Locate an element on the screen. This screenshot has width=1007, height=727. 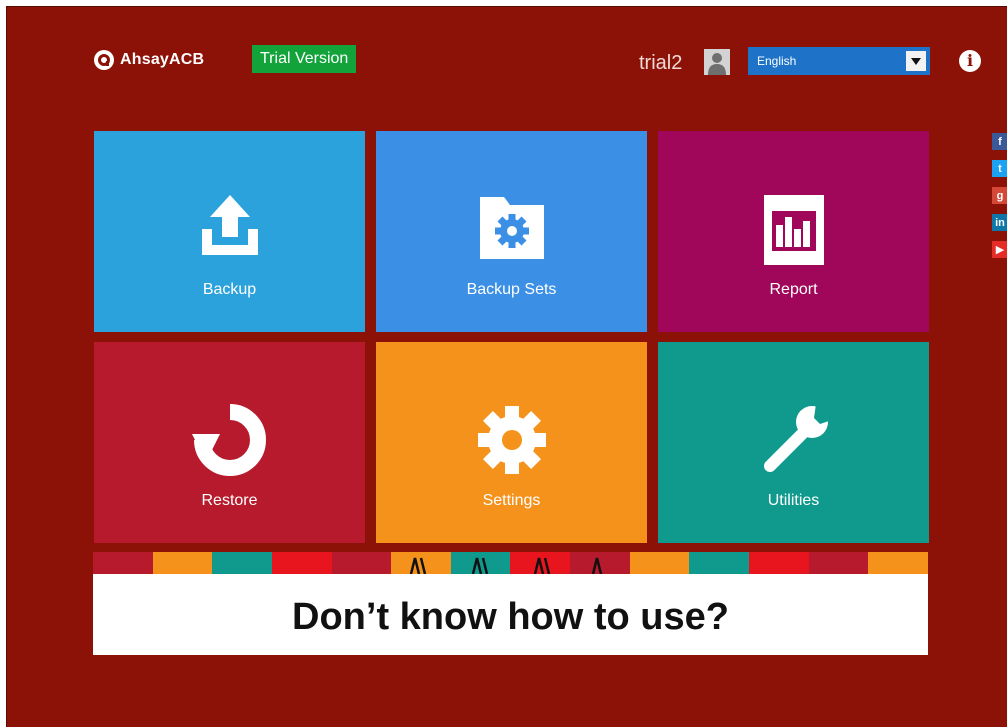
restore-icon is located at coordinates (228, 440).